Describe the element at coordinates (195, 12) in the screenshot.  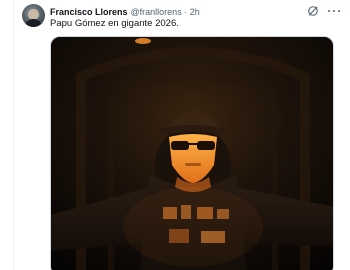
I see `tweet-timestamp: 2h` at that location.